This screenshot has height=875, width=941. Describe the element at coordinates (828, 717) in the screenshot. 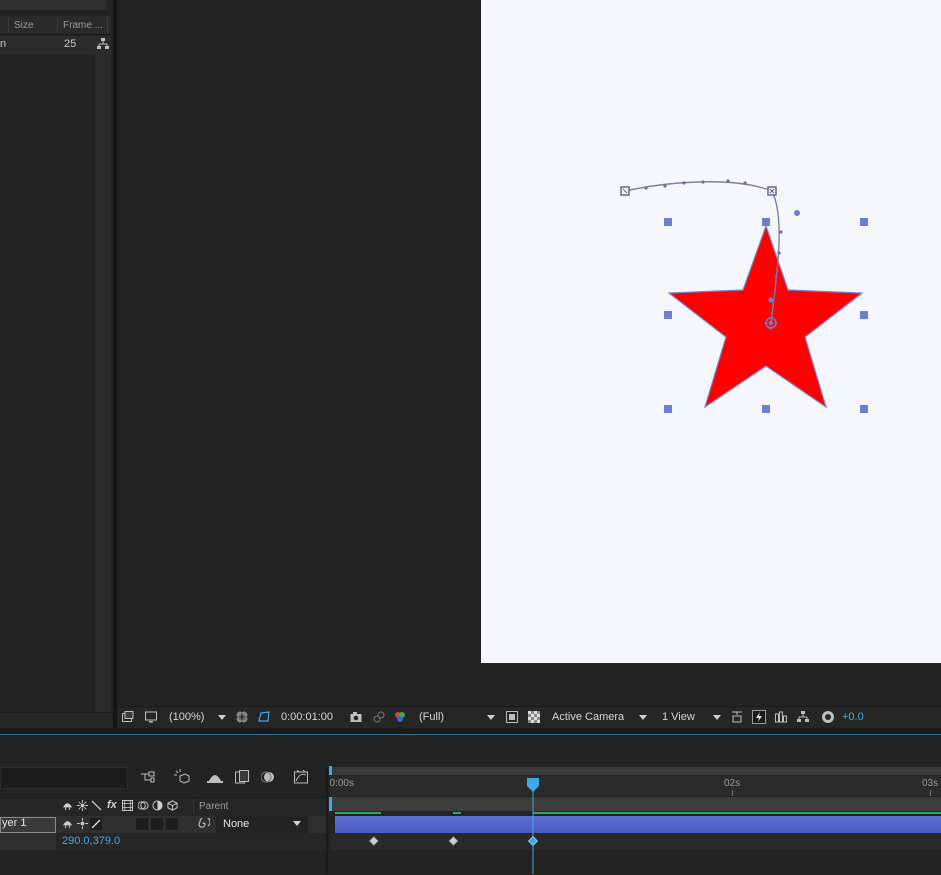

I see `exposure-reset-icon` at that location.